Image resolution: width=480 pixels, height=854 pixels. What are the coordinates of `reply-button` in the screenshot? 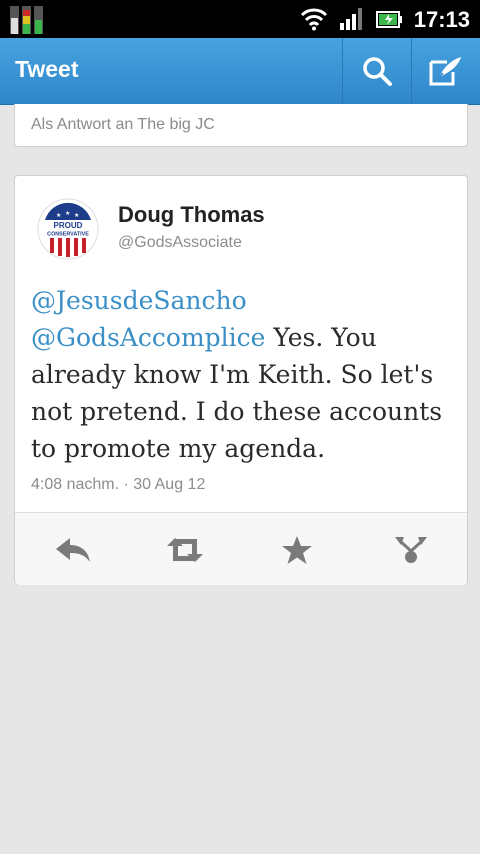 It's located at (73, 550).